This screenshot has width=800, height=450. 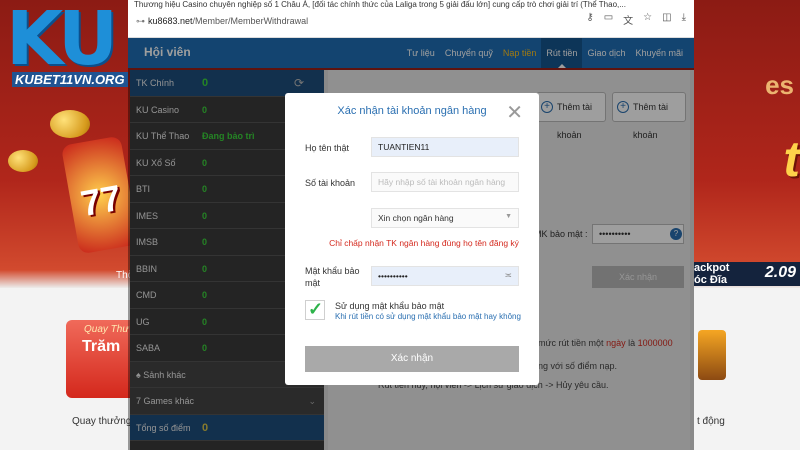 I want to click on bottom-text-right: t động, so click(x=711, y=421).